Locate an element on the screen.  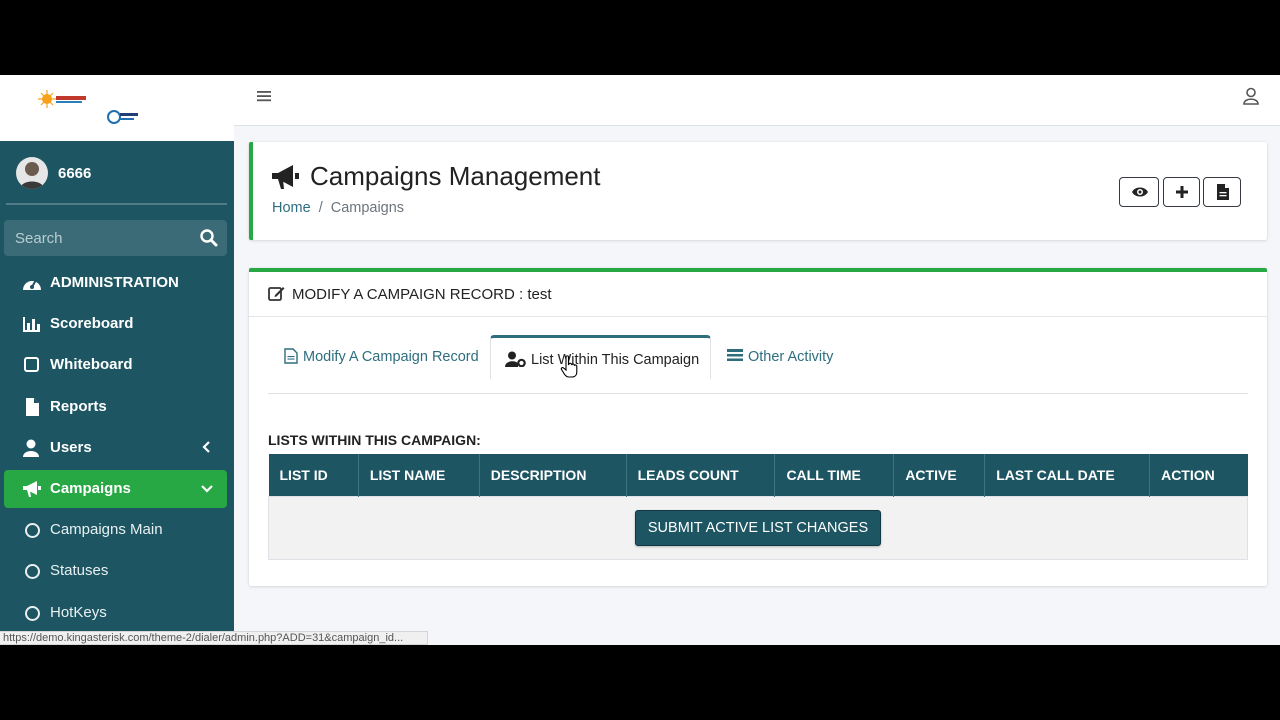
column-header: LIST ID is located at coordinates (313, 475).